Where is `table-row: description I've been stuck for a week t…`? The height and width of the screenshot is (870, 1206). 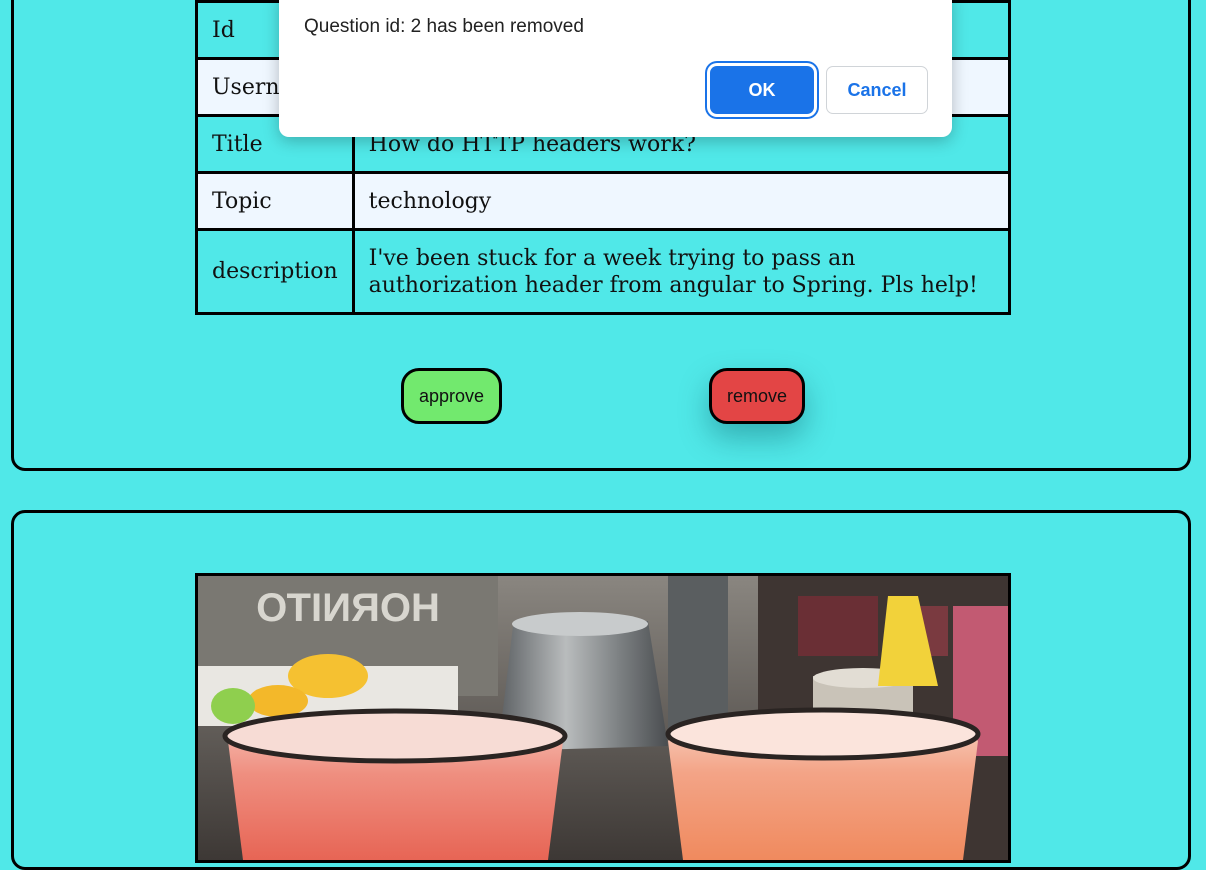
table-row: description I've been stuck for a week t… is located at coordinates (603, 271).